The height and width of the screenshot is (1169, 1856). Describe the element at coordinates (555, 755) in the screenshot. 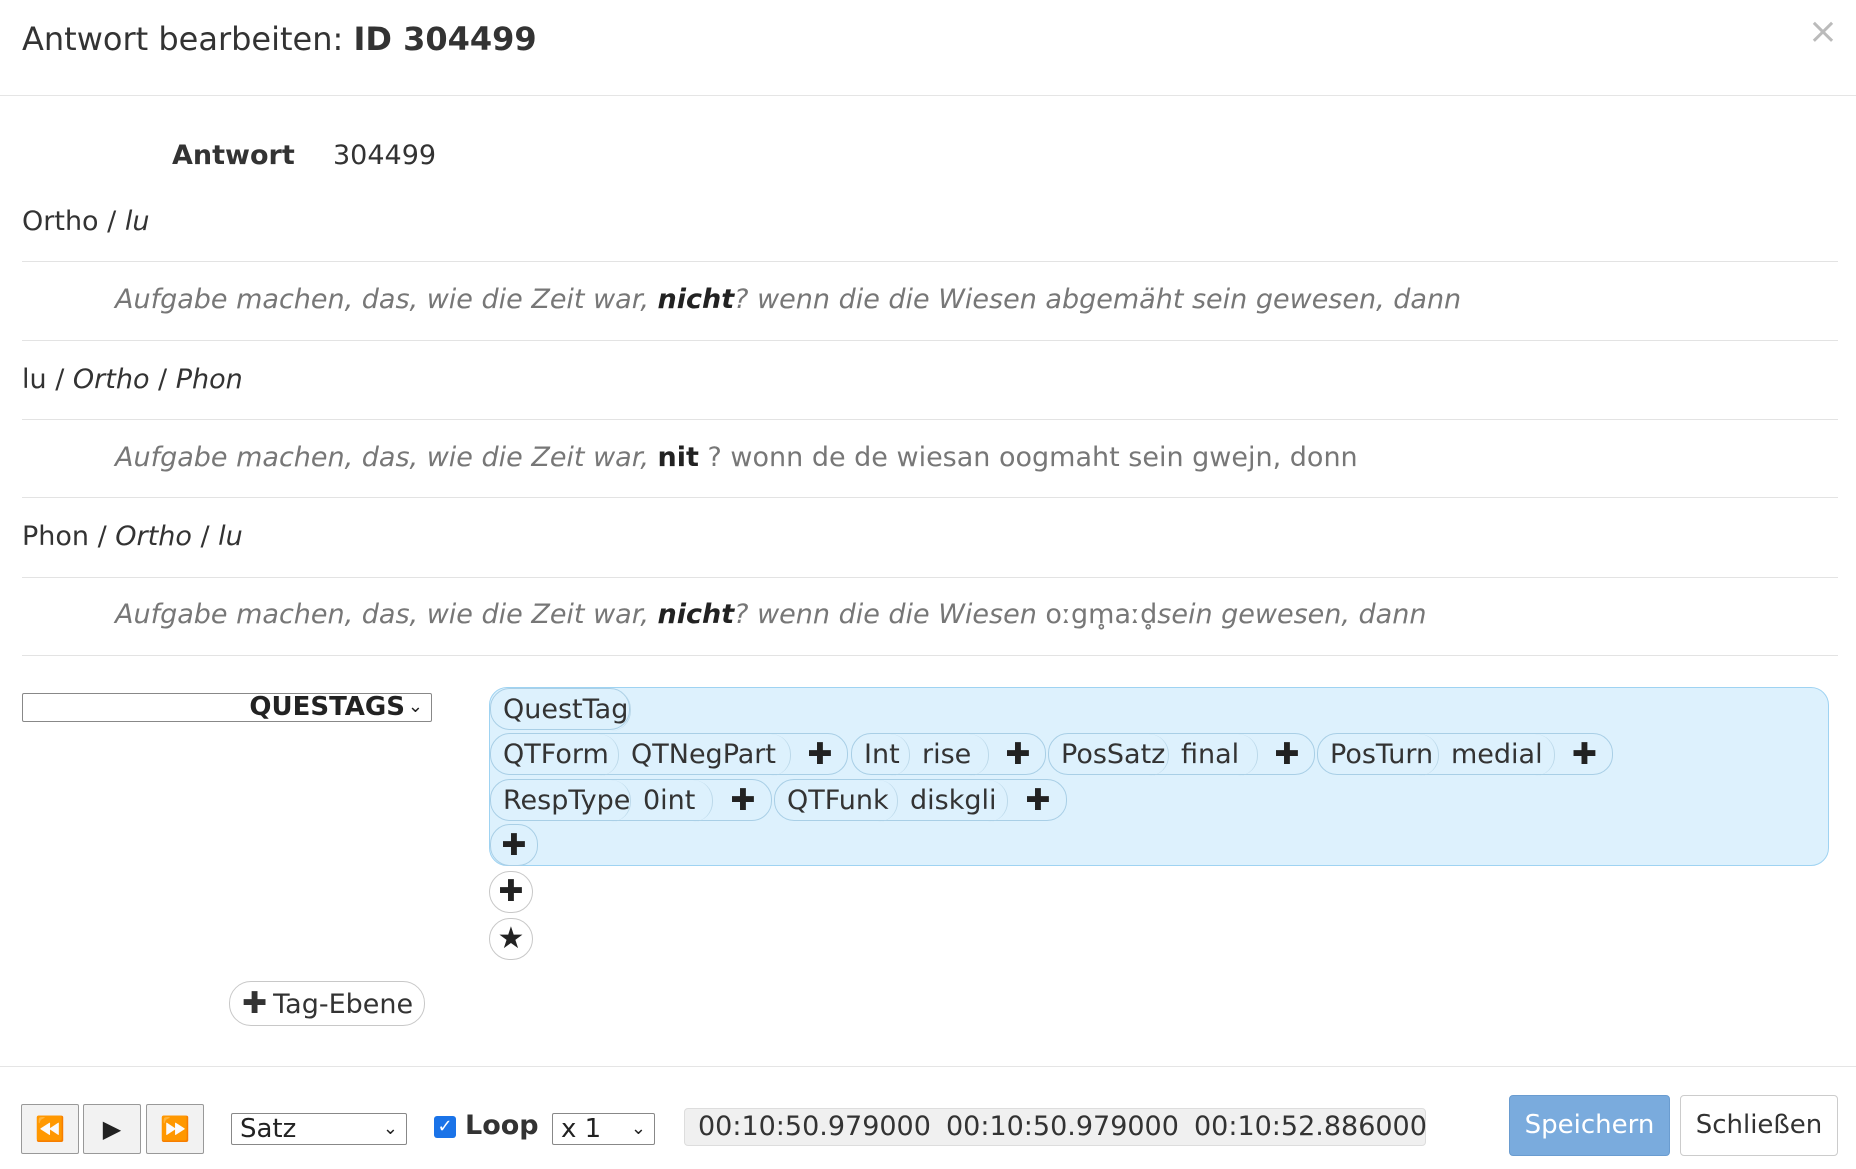

I see `tag-label: QTForm` at that location.